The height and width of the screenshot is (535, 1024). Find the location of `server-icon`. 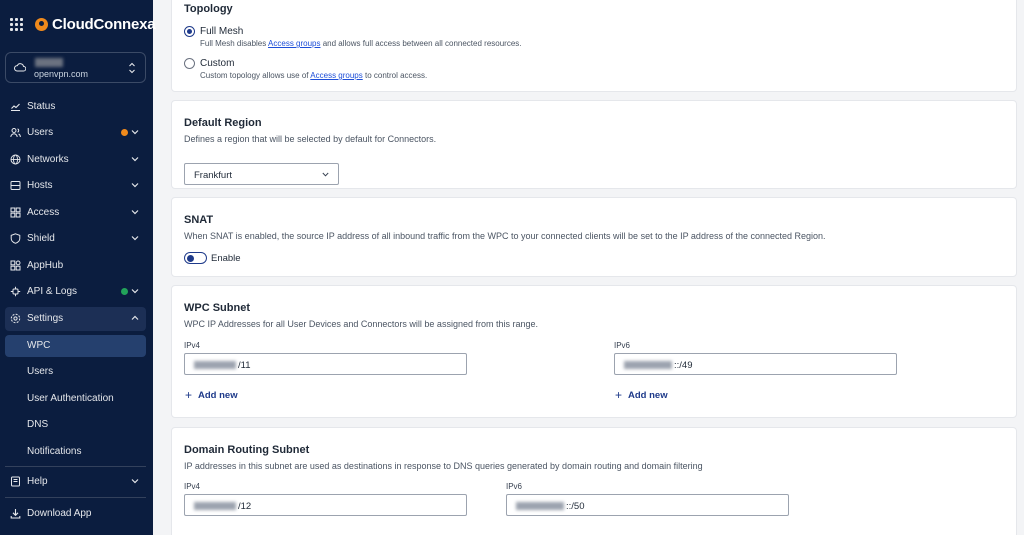

server-icon is located at coordinates (15, 185).